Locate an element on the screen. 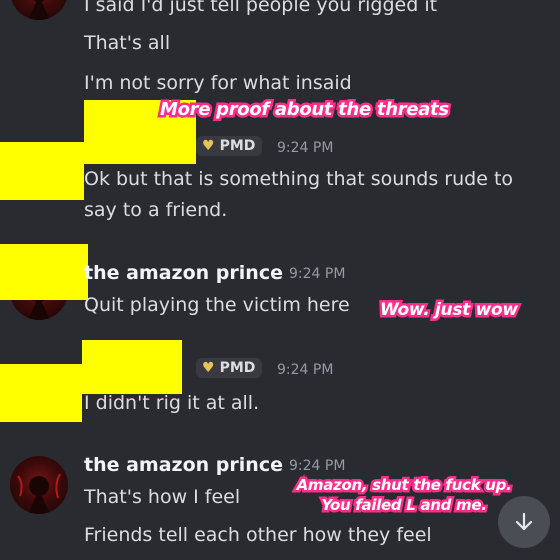 The height and width of the screenshot is (560, 560). arrow-down-icon is located at coordinates (524, 521).